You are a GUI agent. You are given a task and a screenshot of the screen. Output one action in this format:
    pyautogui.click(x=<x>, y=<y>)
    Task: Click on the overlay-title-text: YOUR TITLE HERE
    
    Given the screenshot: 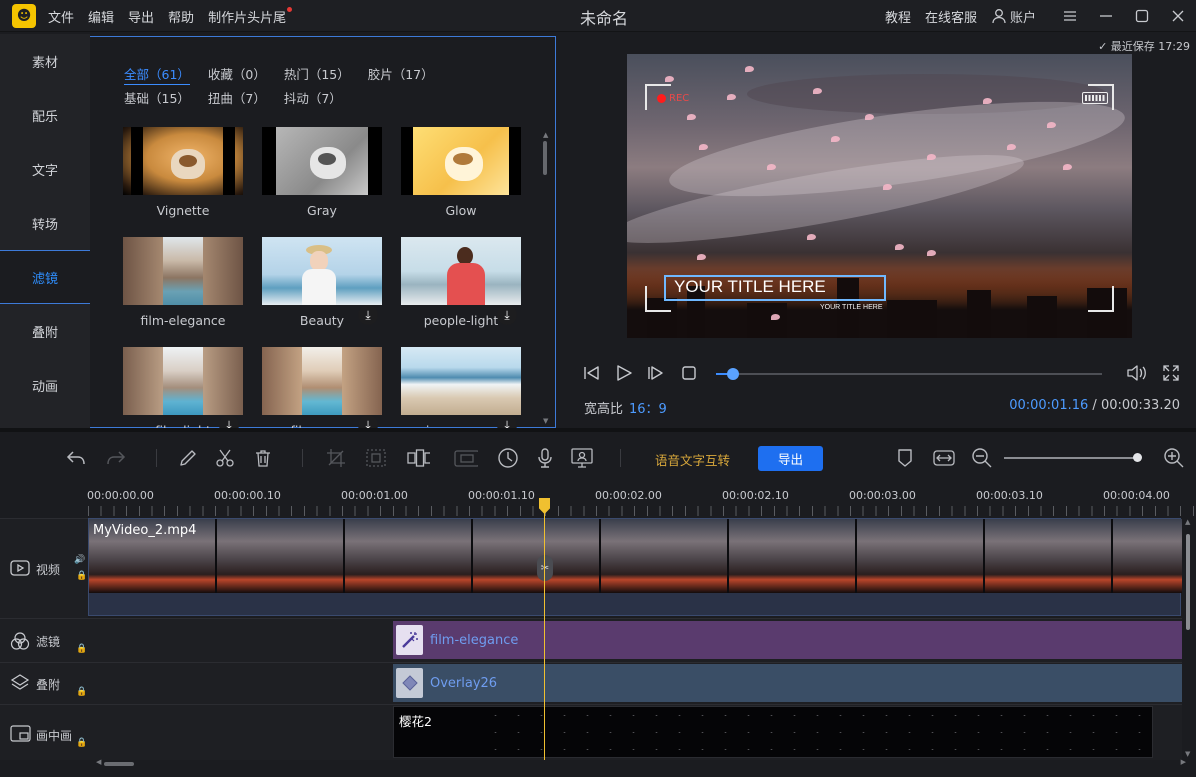 What is the action you would take?
    pyautogui.click(x=750, y=287)
    